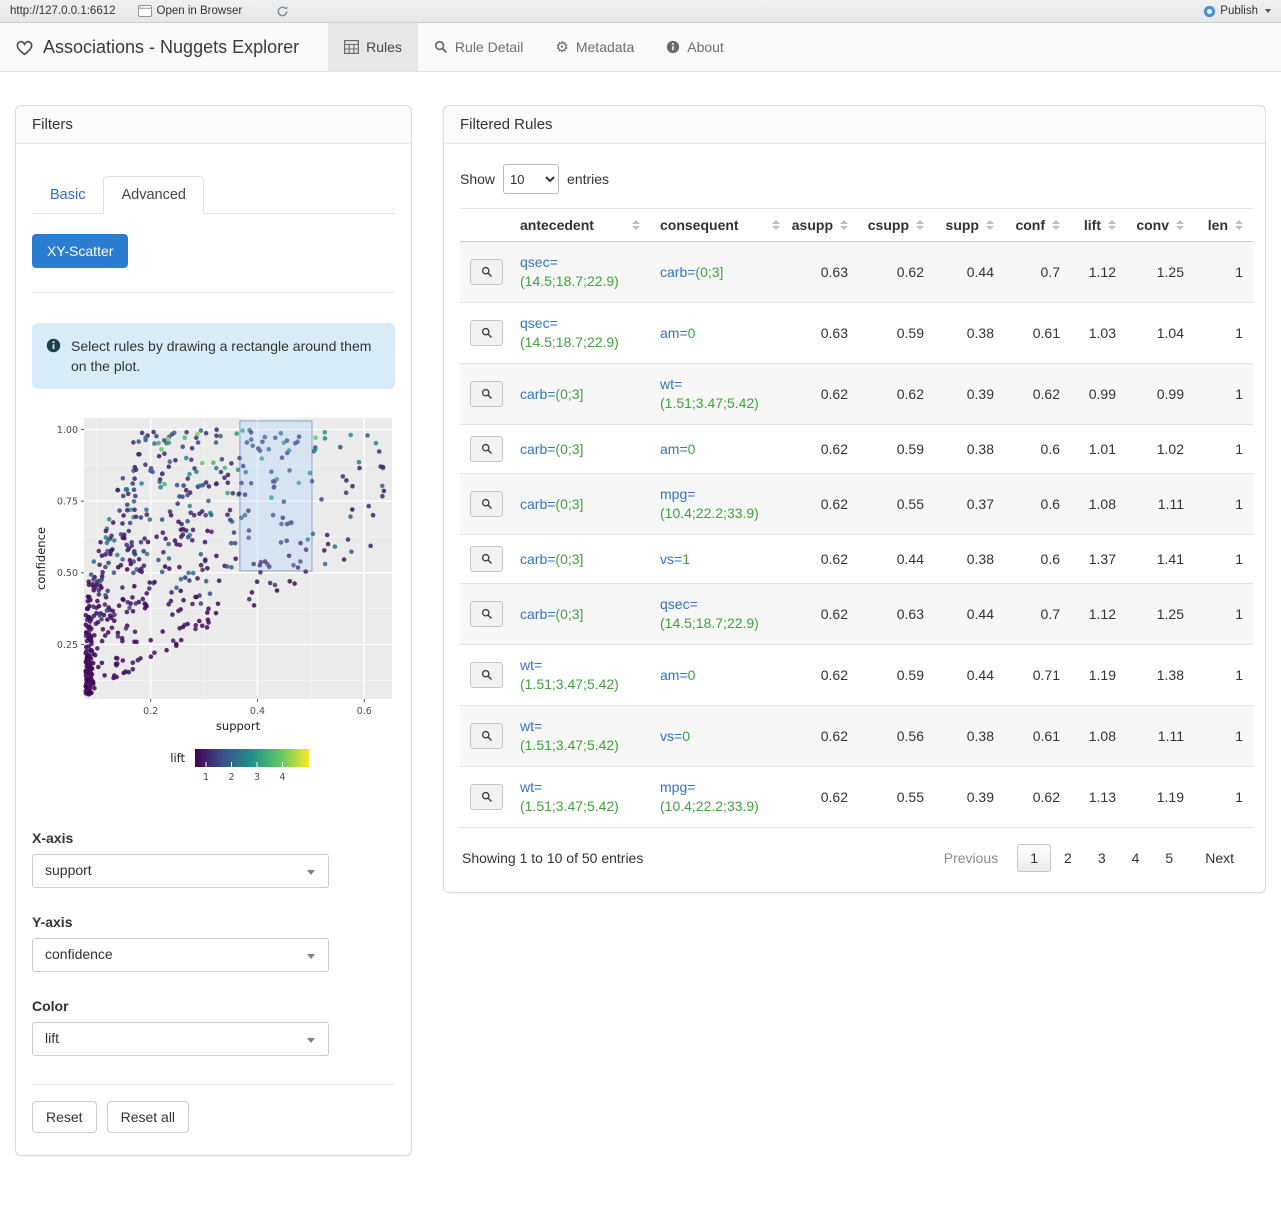 The height and width of the screenshot is (1212, 1281). I want to click on tab-rules: Rules, so click(373, 47).